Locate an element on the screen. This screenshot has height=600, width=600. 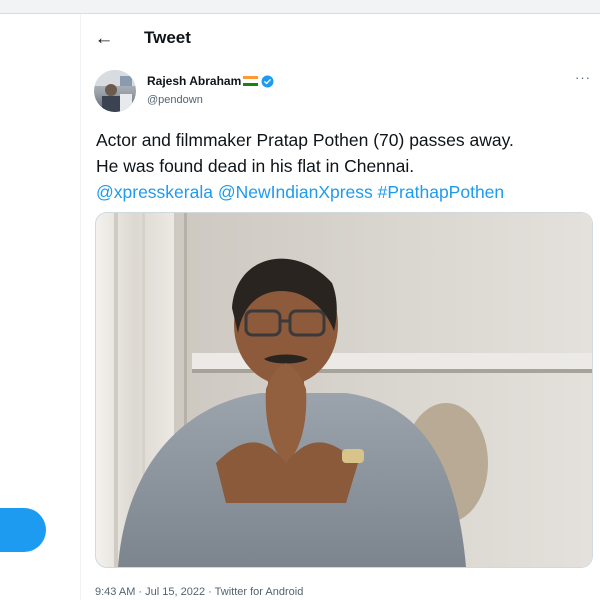
verified-badge-icon is located at coordinates (267, 81).